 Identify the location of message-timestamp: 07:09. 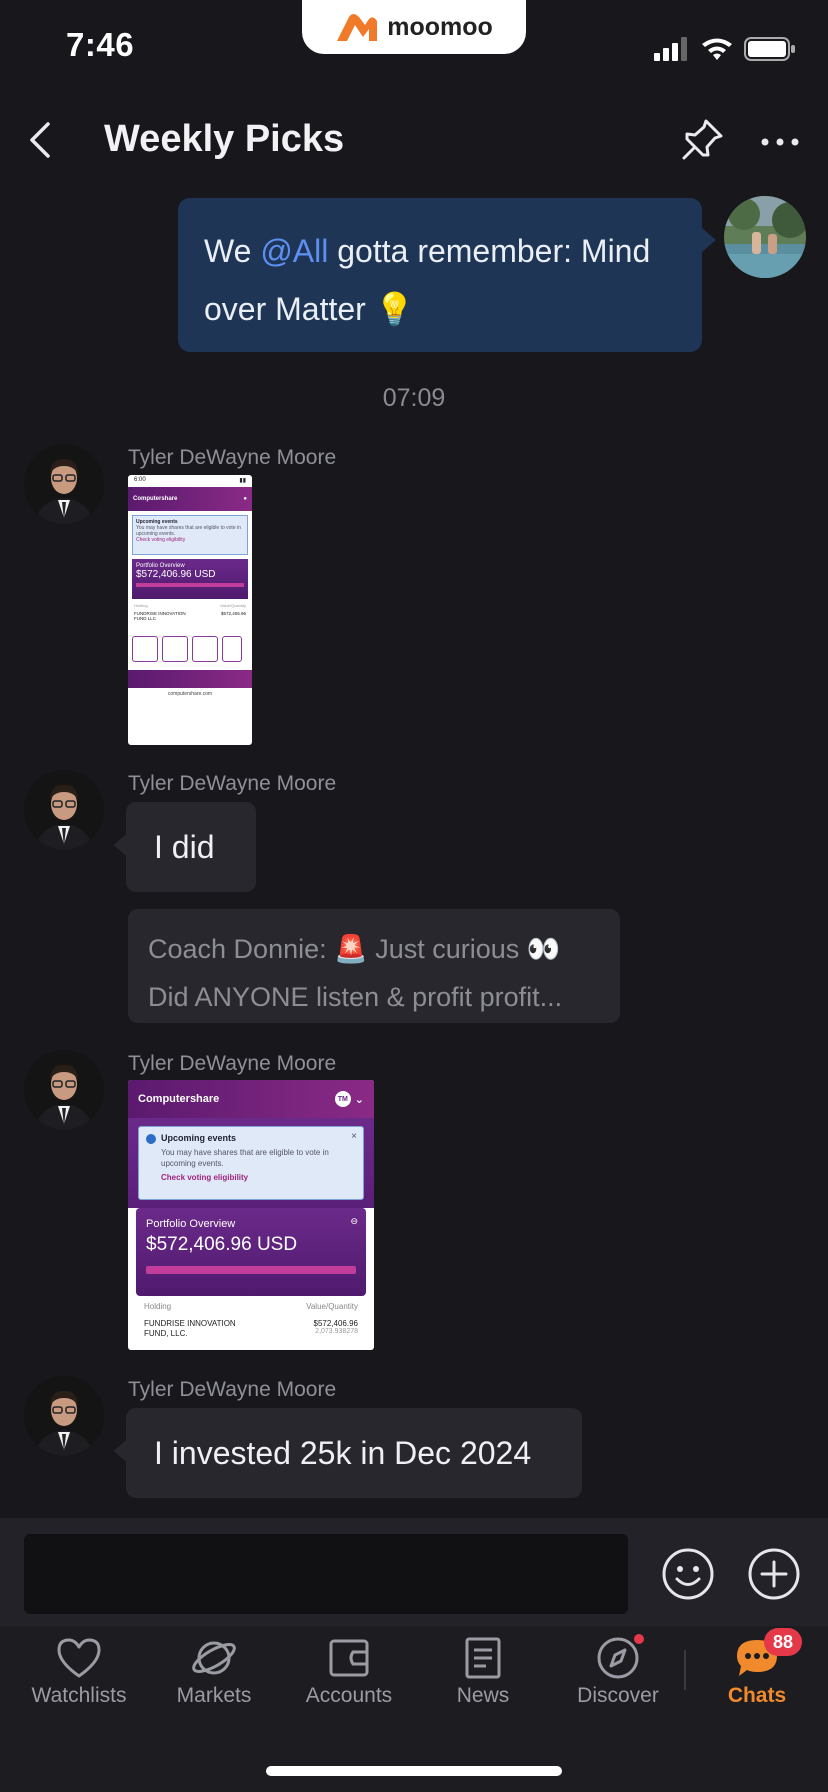
(414, 398).